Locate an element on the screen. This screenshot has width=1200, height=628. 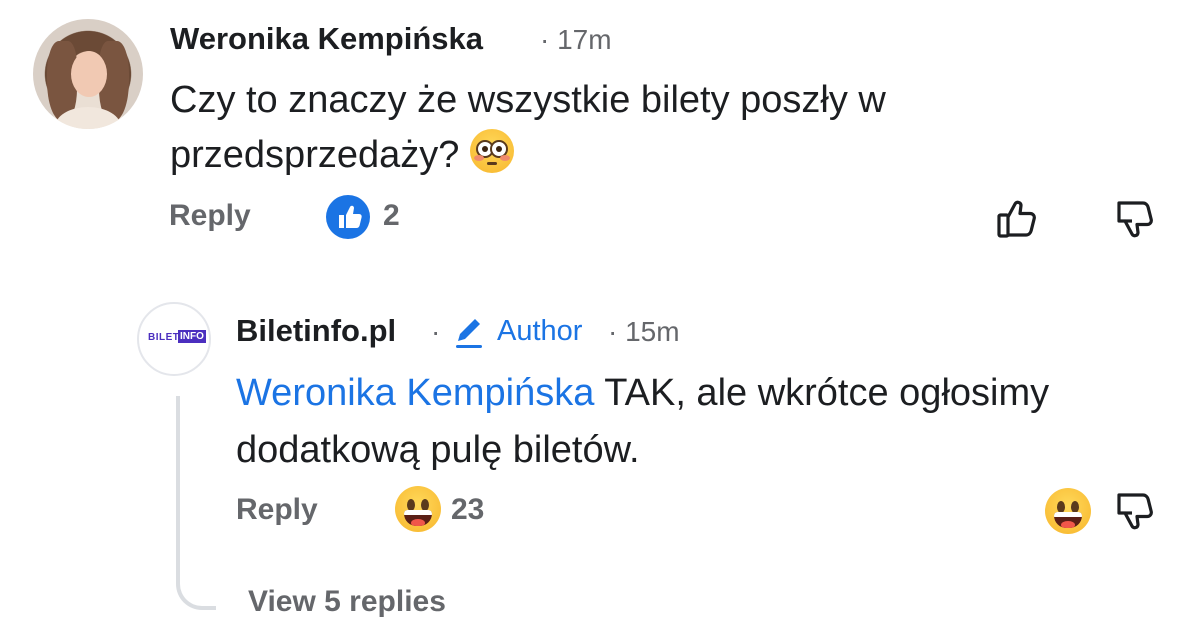
thread-connector-line is located at coordinates (196, 503).